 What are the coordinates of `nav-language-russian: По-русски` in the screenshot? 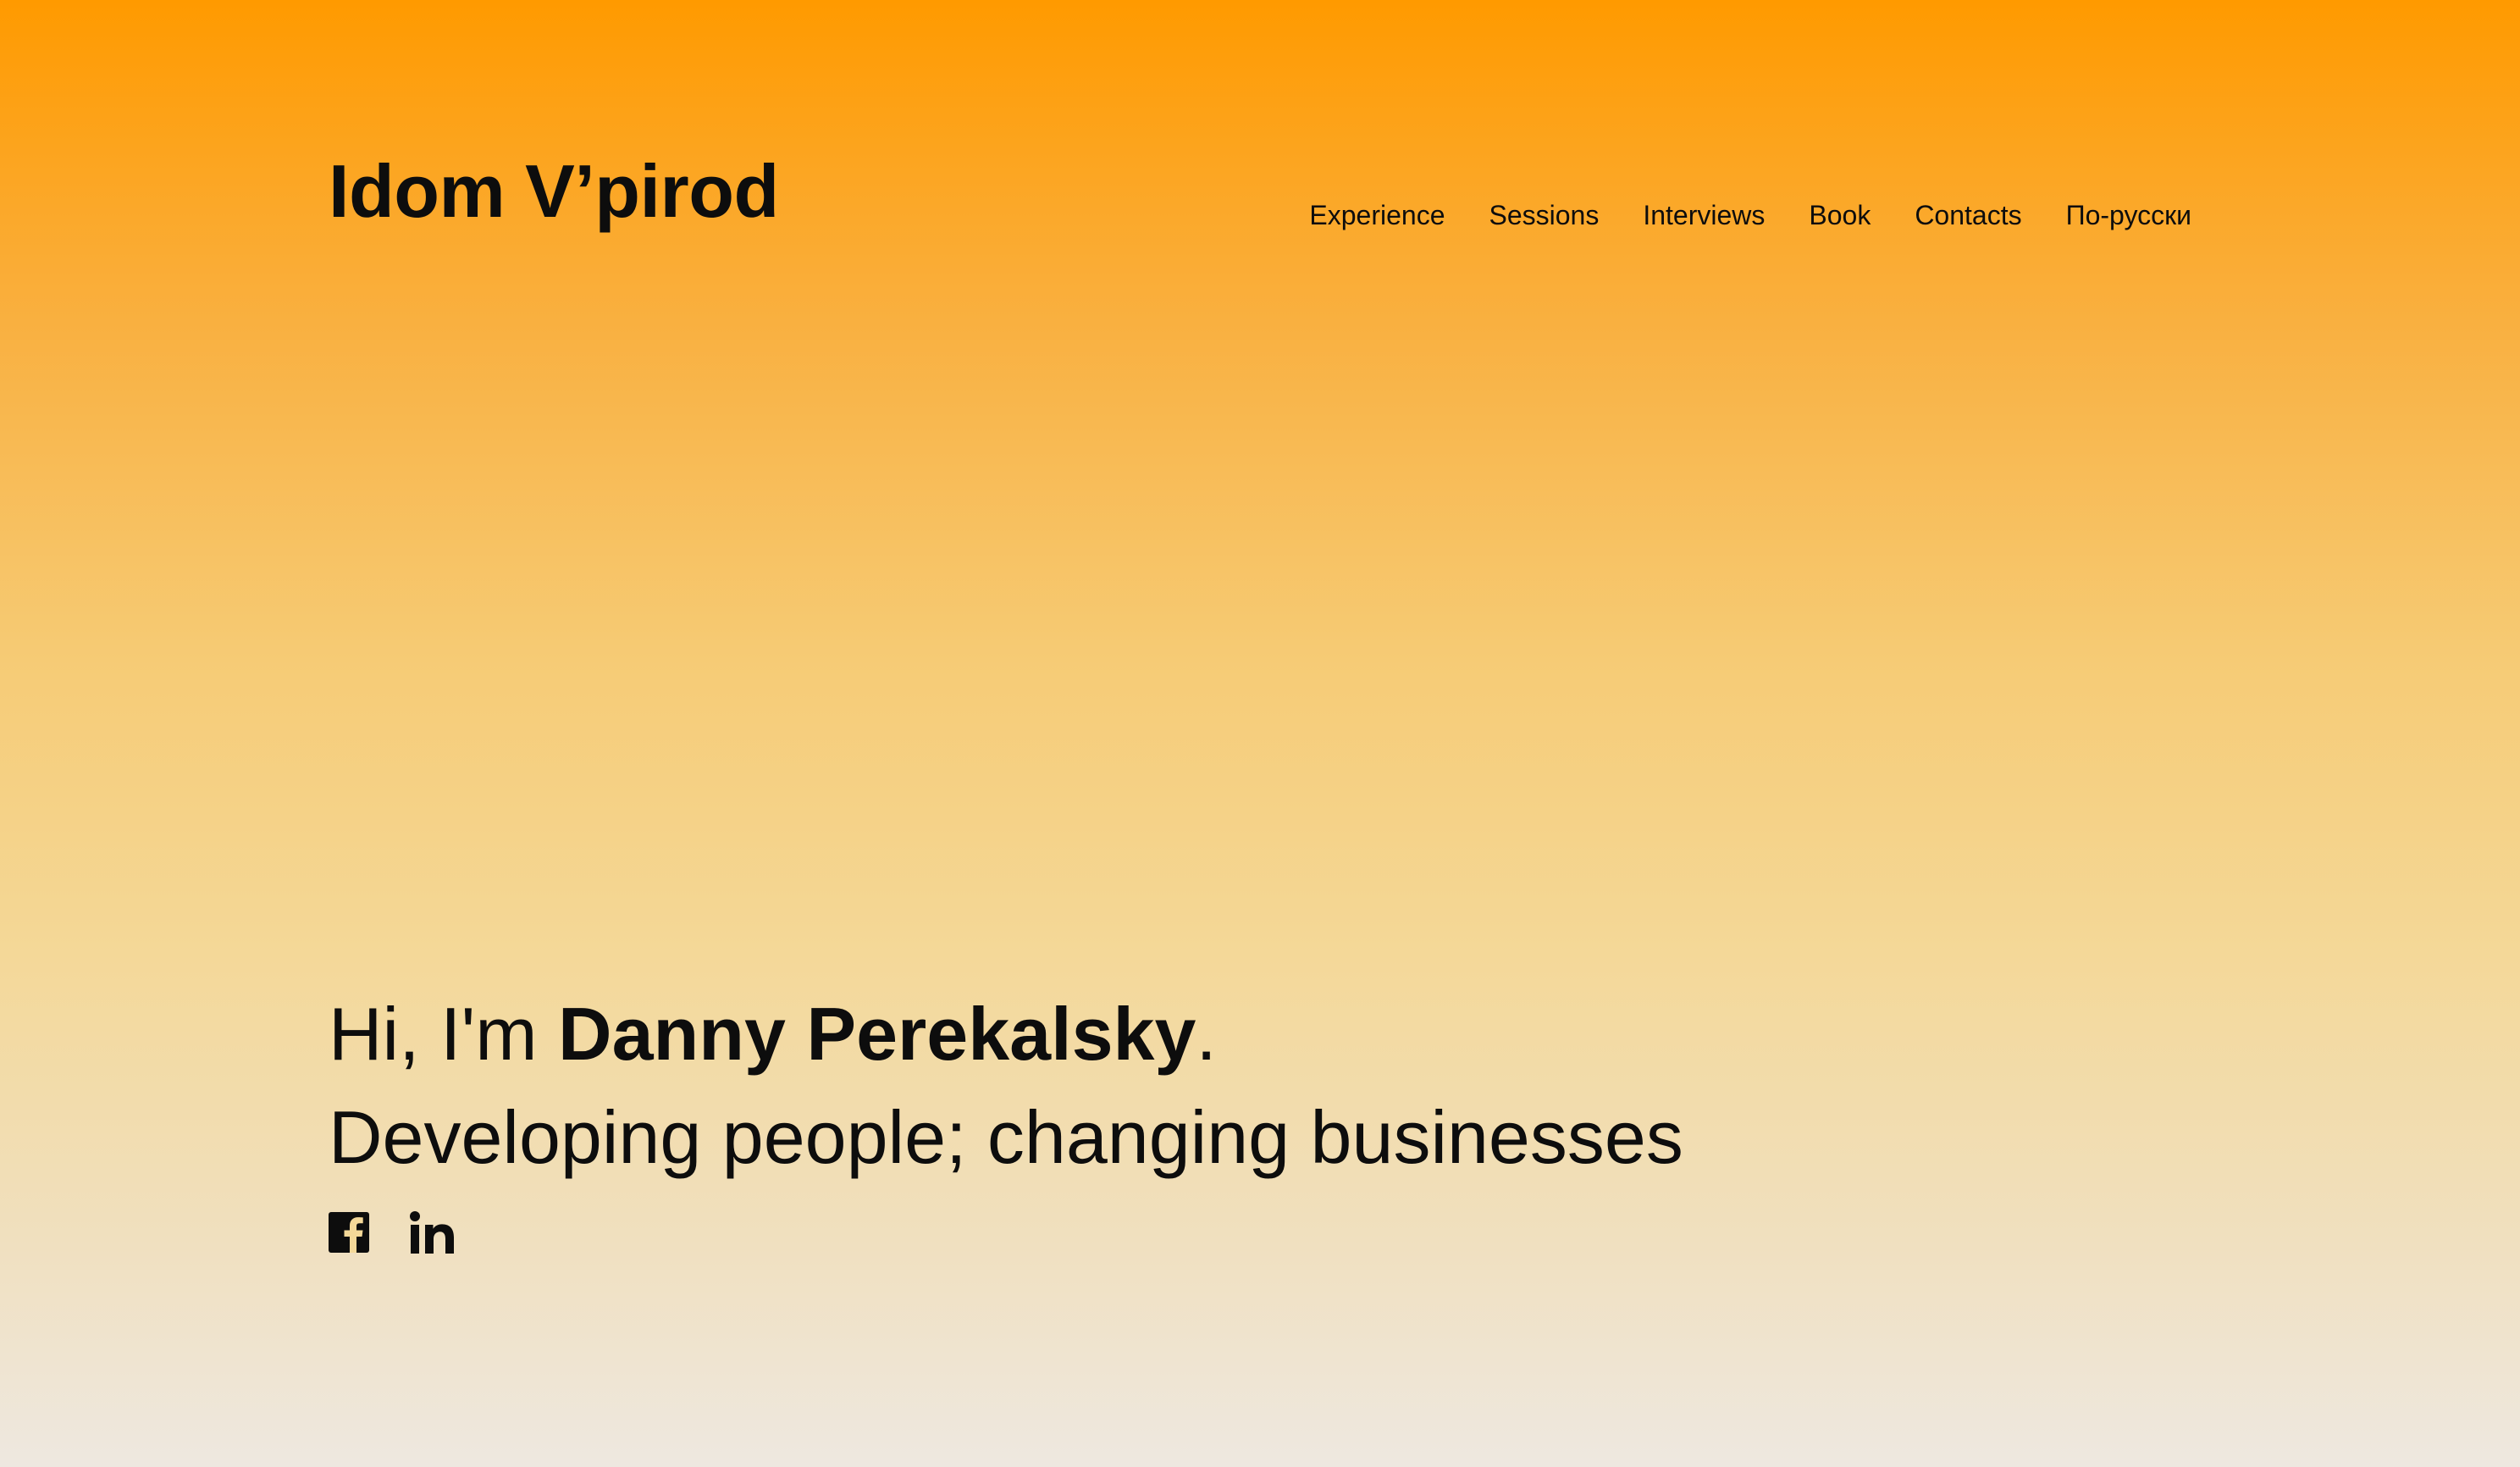 It's located at (2128, 215).